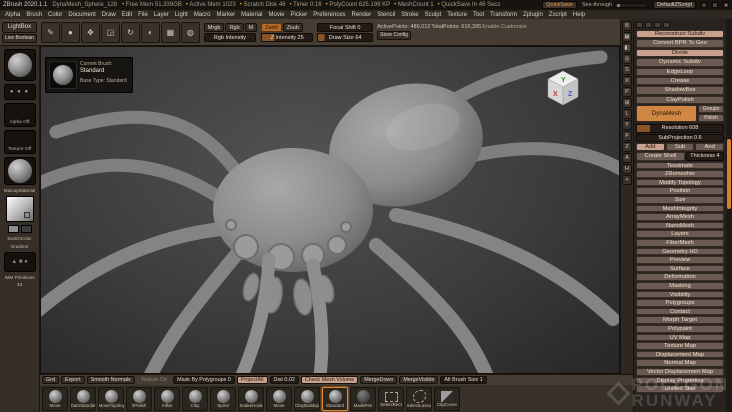 Image resolution: width=732 pixels, height=412 pixels. I want to click on switch-color-label: SwitchColor, so click(19, 238).